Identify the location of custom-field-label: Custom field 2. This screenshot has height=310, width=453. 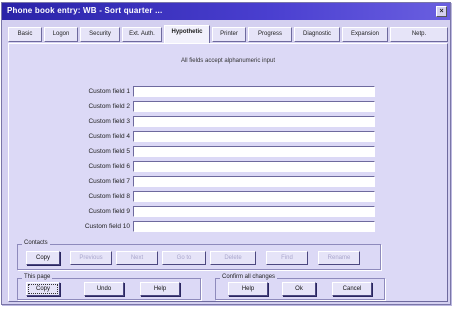
(109, 106).